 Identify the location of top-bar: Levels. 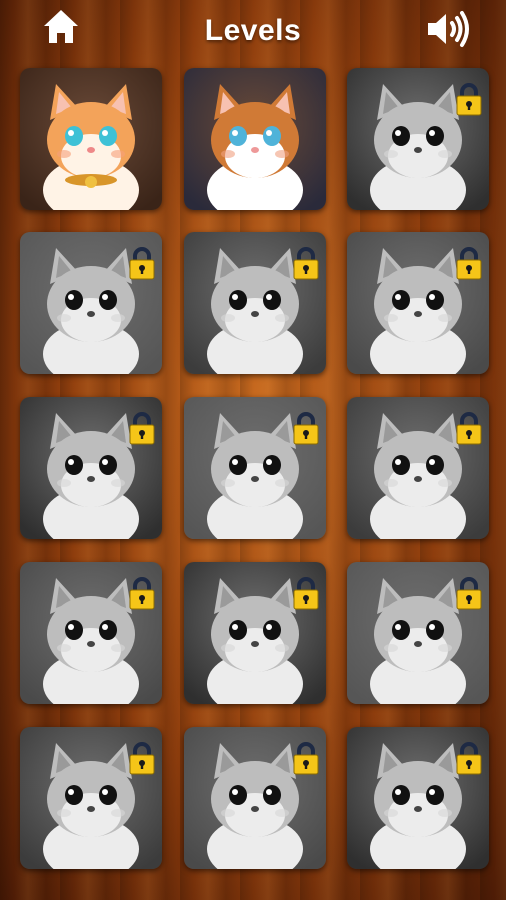
(253, 33).